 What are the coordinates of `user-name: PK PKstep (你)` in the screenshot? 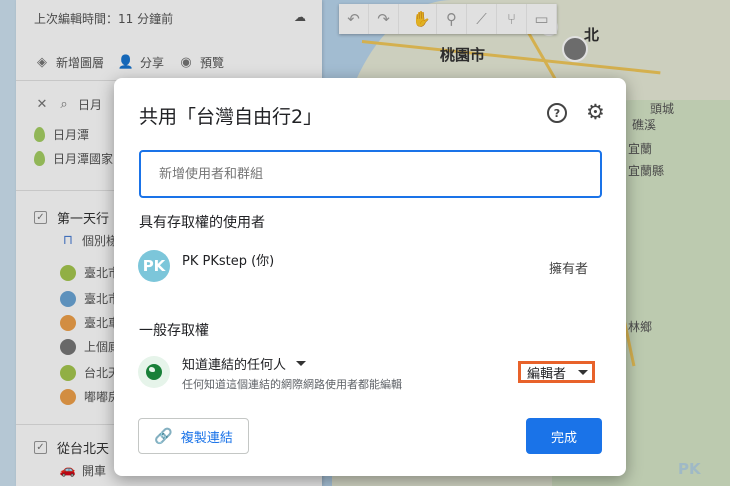 It's located at (228, 261).